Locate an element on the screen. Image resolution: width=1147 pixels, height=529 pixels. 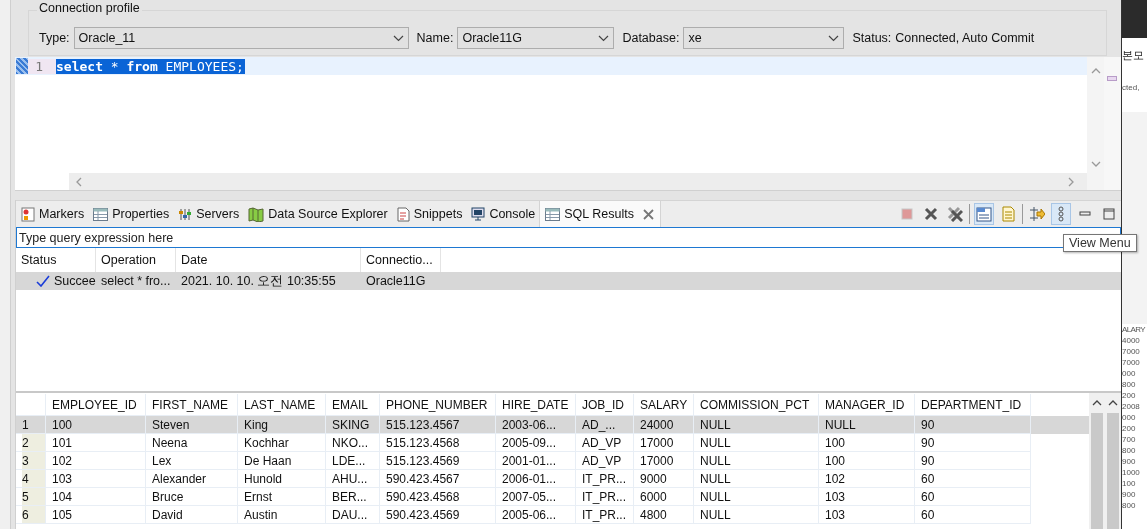
table-cell: 590.423.4567 is located at coordinates (438, 479).